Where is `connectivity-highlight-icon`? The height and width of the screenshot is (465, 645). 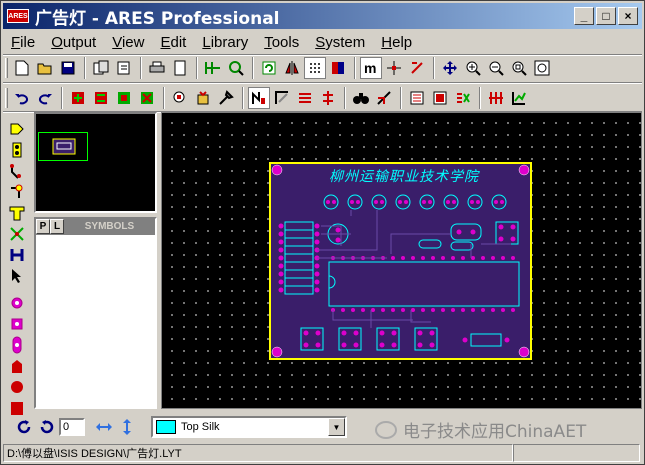
connectivity-highlight-icon is located at coordinates (17, 254).